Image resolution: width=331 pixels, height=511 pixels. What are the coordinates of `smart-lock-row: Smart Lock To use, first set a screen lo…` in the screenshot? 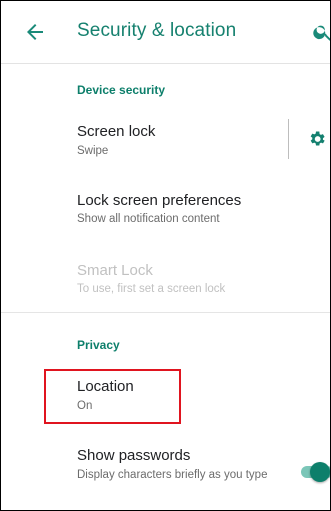 It's located at (165, 278).